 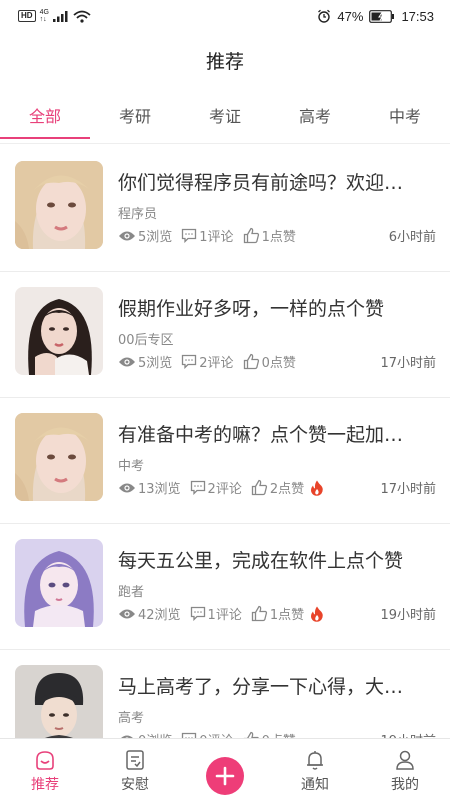 I want to click on tab-all: 全部, so click(x=45, y=120).